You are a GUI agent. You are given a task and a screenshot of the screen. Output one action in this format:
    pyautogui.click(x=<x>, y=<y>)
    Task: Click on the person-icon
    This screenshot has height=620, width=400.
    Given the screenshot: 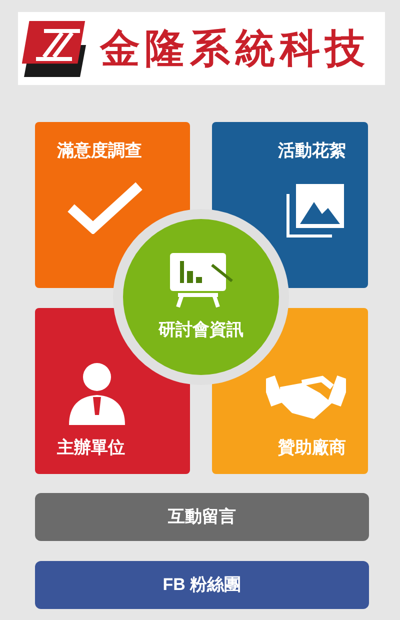 What is the action you would take?
    pyautogui.click(x=97, y=392)
    